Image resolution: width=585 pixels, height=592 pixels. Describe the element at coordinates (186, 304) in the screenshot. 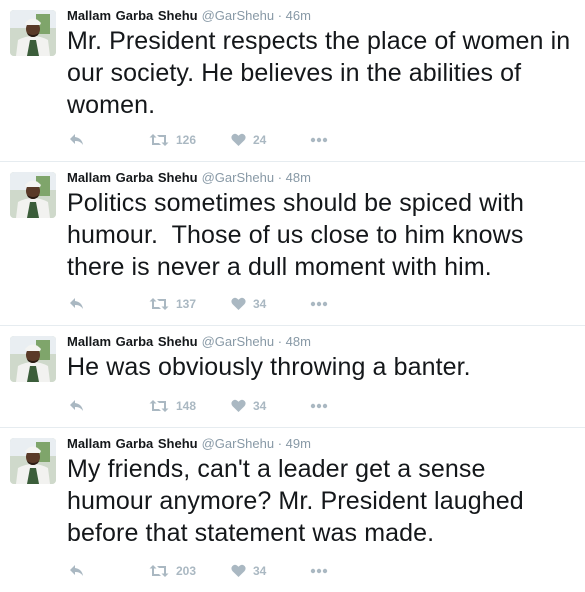

I see `retweet-count: 137` at that location.